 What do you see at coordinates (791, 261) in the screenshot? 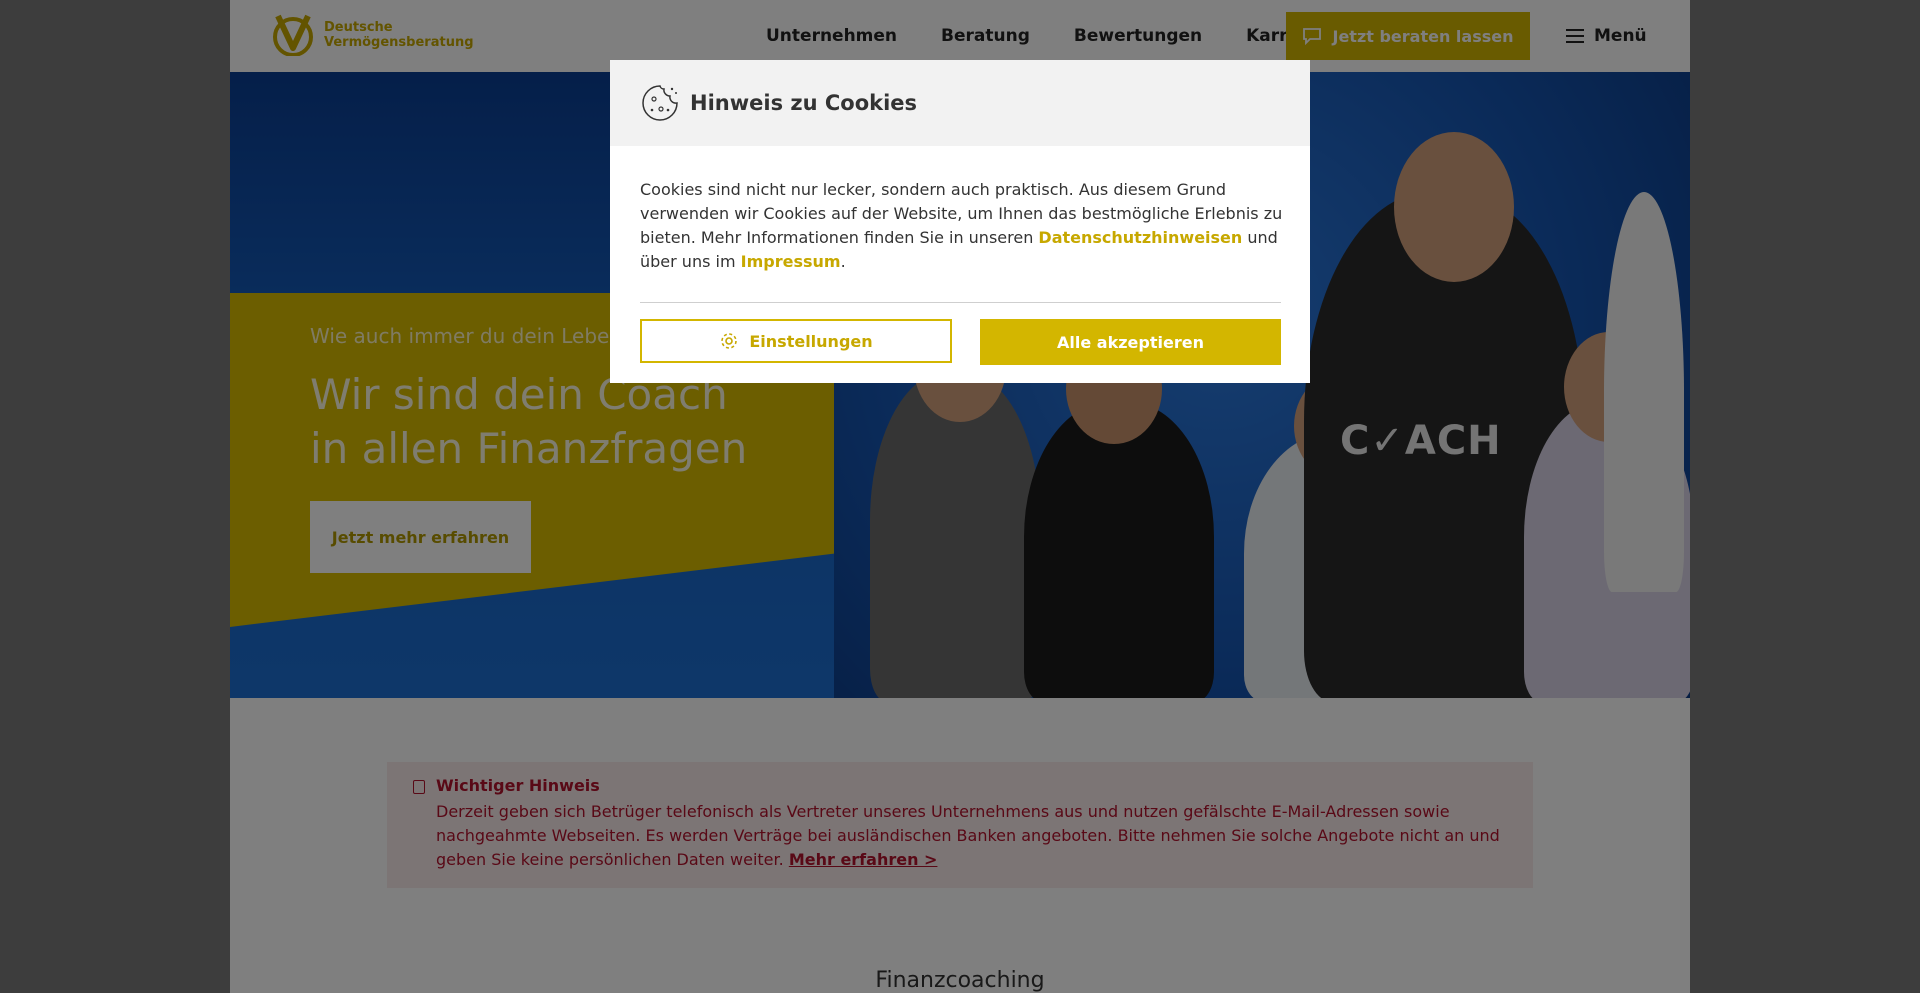
I see `imprint-link: Impressum` at bounding box center [791, 261].